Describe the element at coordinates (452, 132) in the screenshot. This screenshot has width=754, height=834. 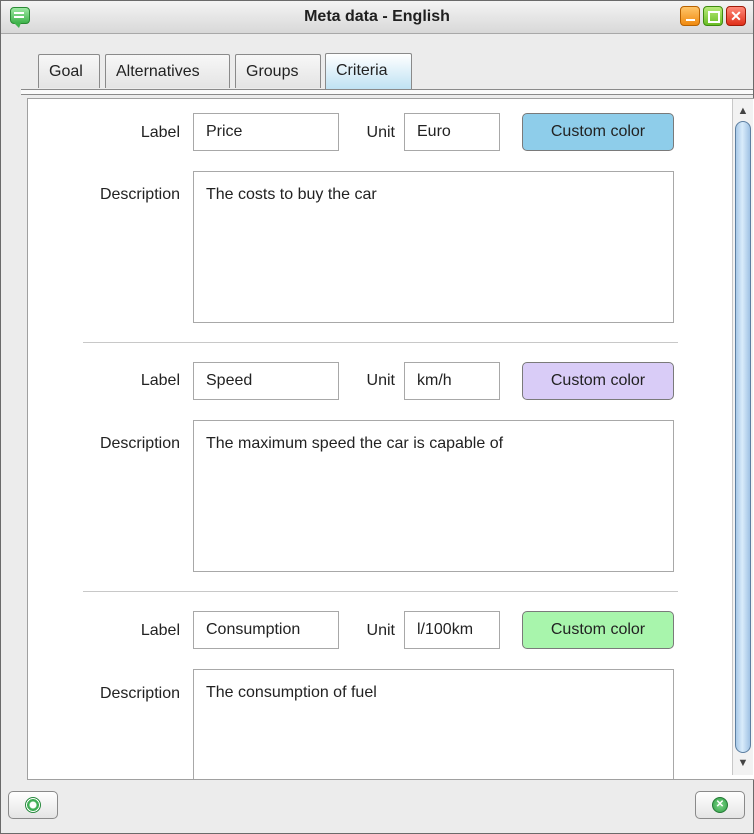
I see `unit-input: Euro` at that location.